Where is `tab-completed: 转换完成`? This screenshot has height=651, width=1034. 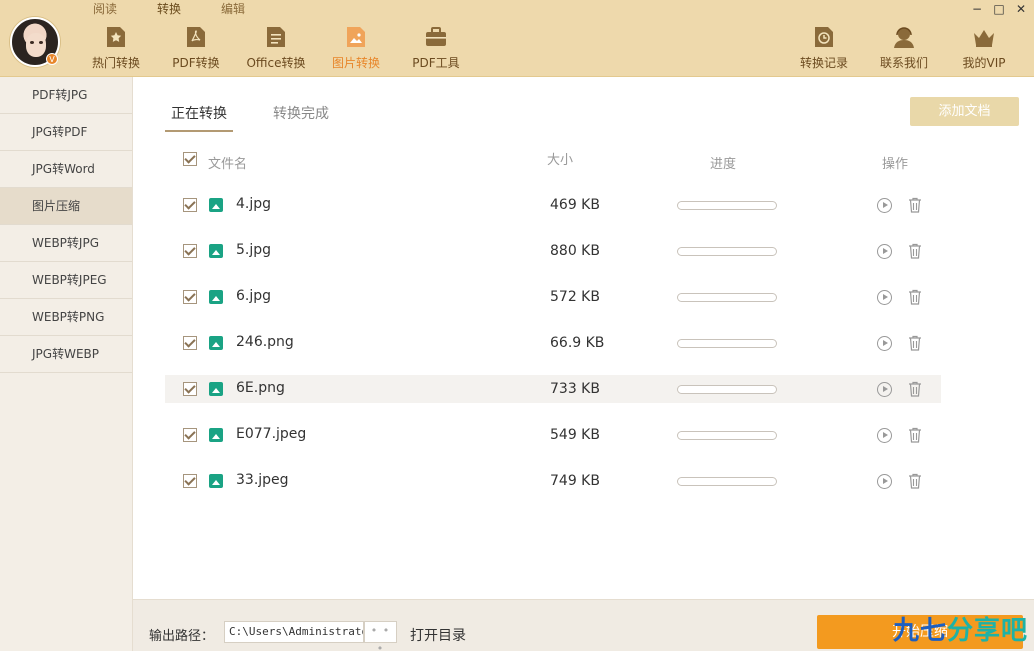 tab-completed: 转换完成 is located at coordinates (301, 117).